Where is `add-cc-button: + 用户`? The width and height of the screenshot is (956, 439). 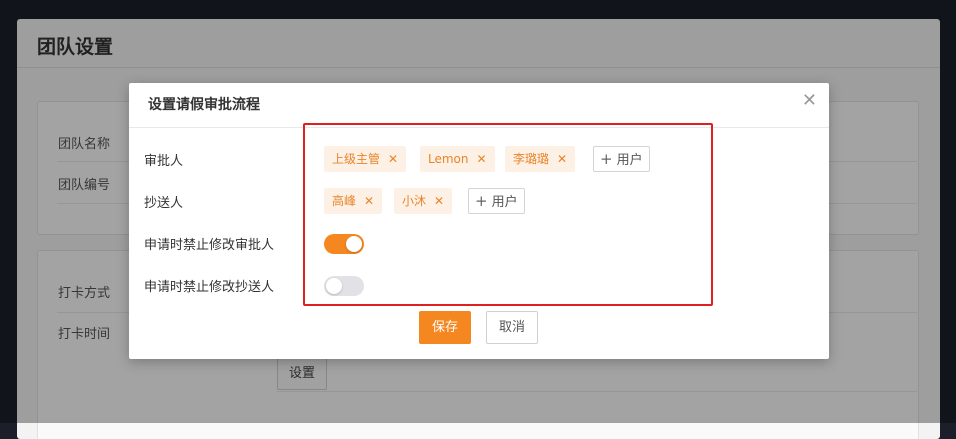
add-cc-button: + 用户 is located at coordinates (496, 201).